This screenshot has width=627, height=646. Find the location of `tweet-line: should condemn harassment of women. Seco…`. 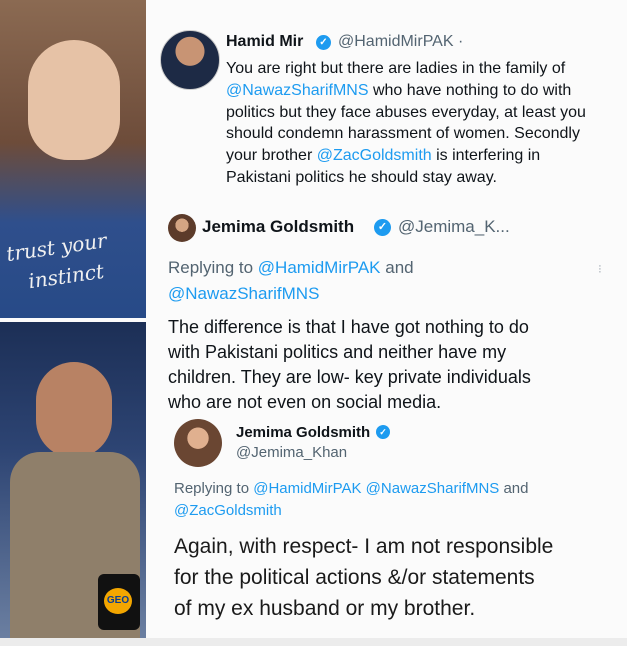

tweet-line: should condemn harassment of women. Seco… is located at coordinates (406, 134).